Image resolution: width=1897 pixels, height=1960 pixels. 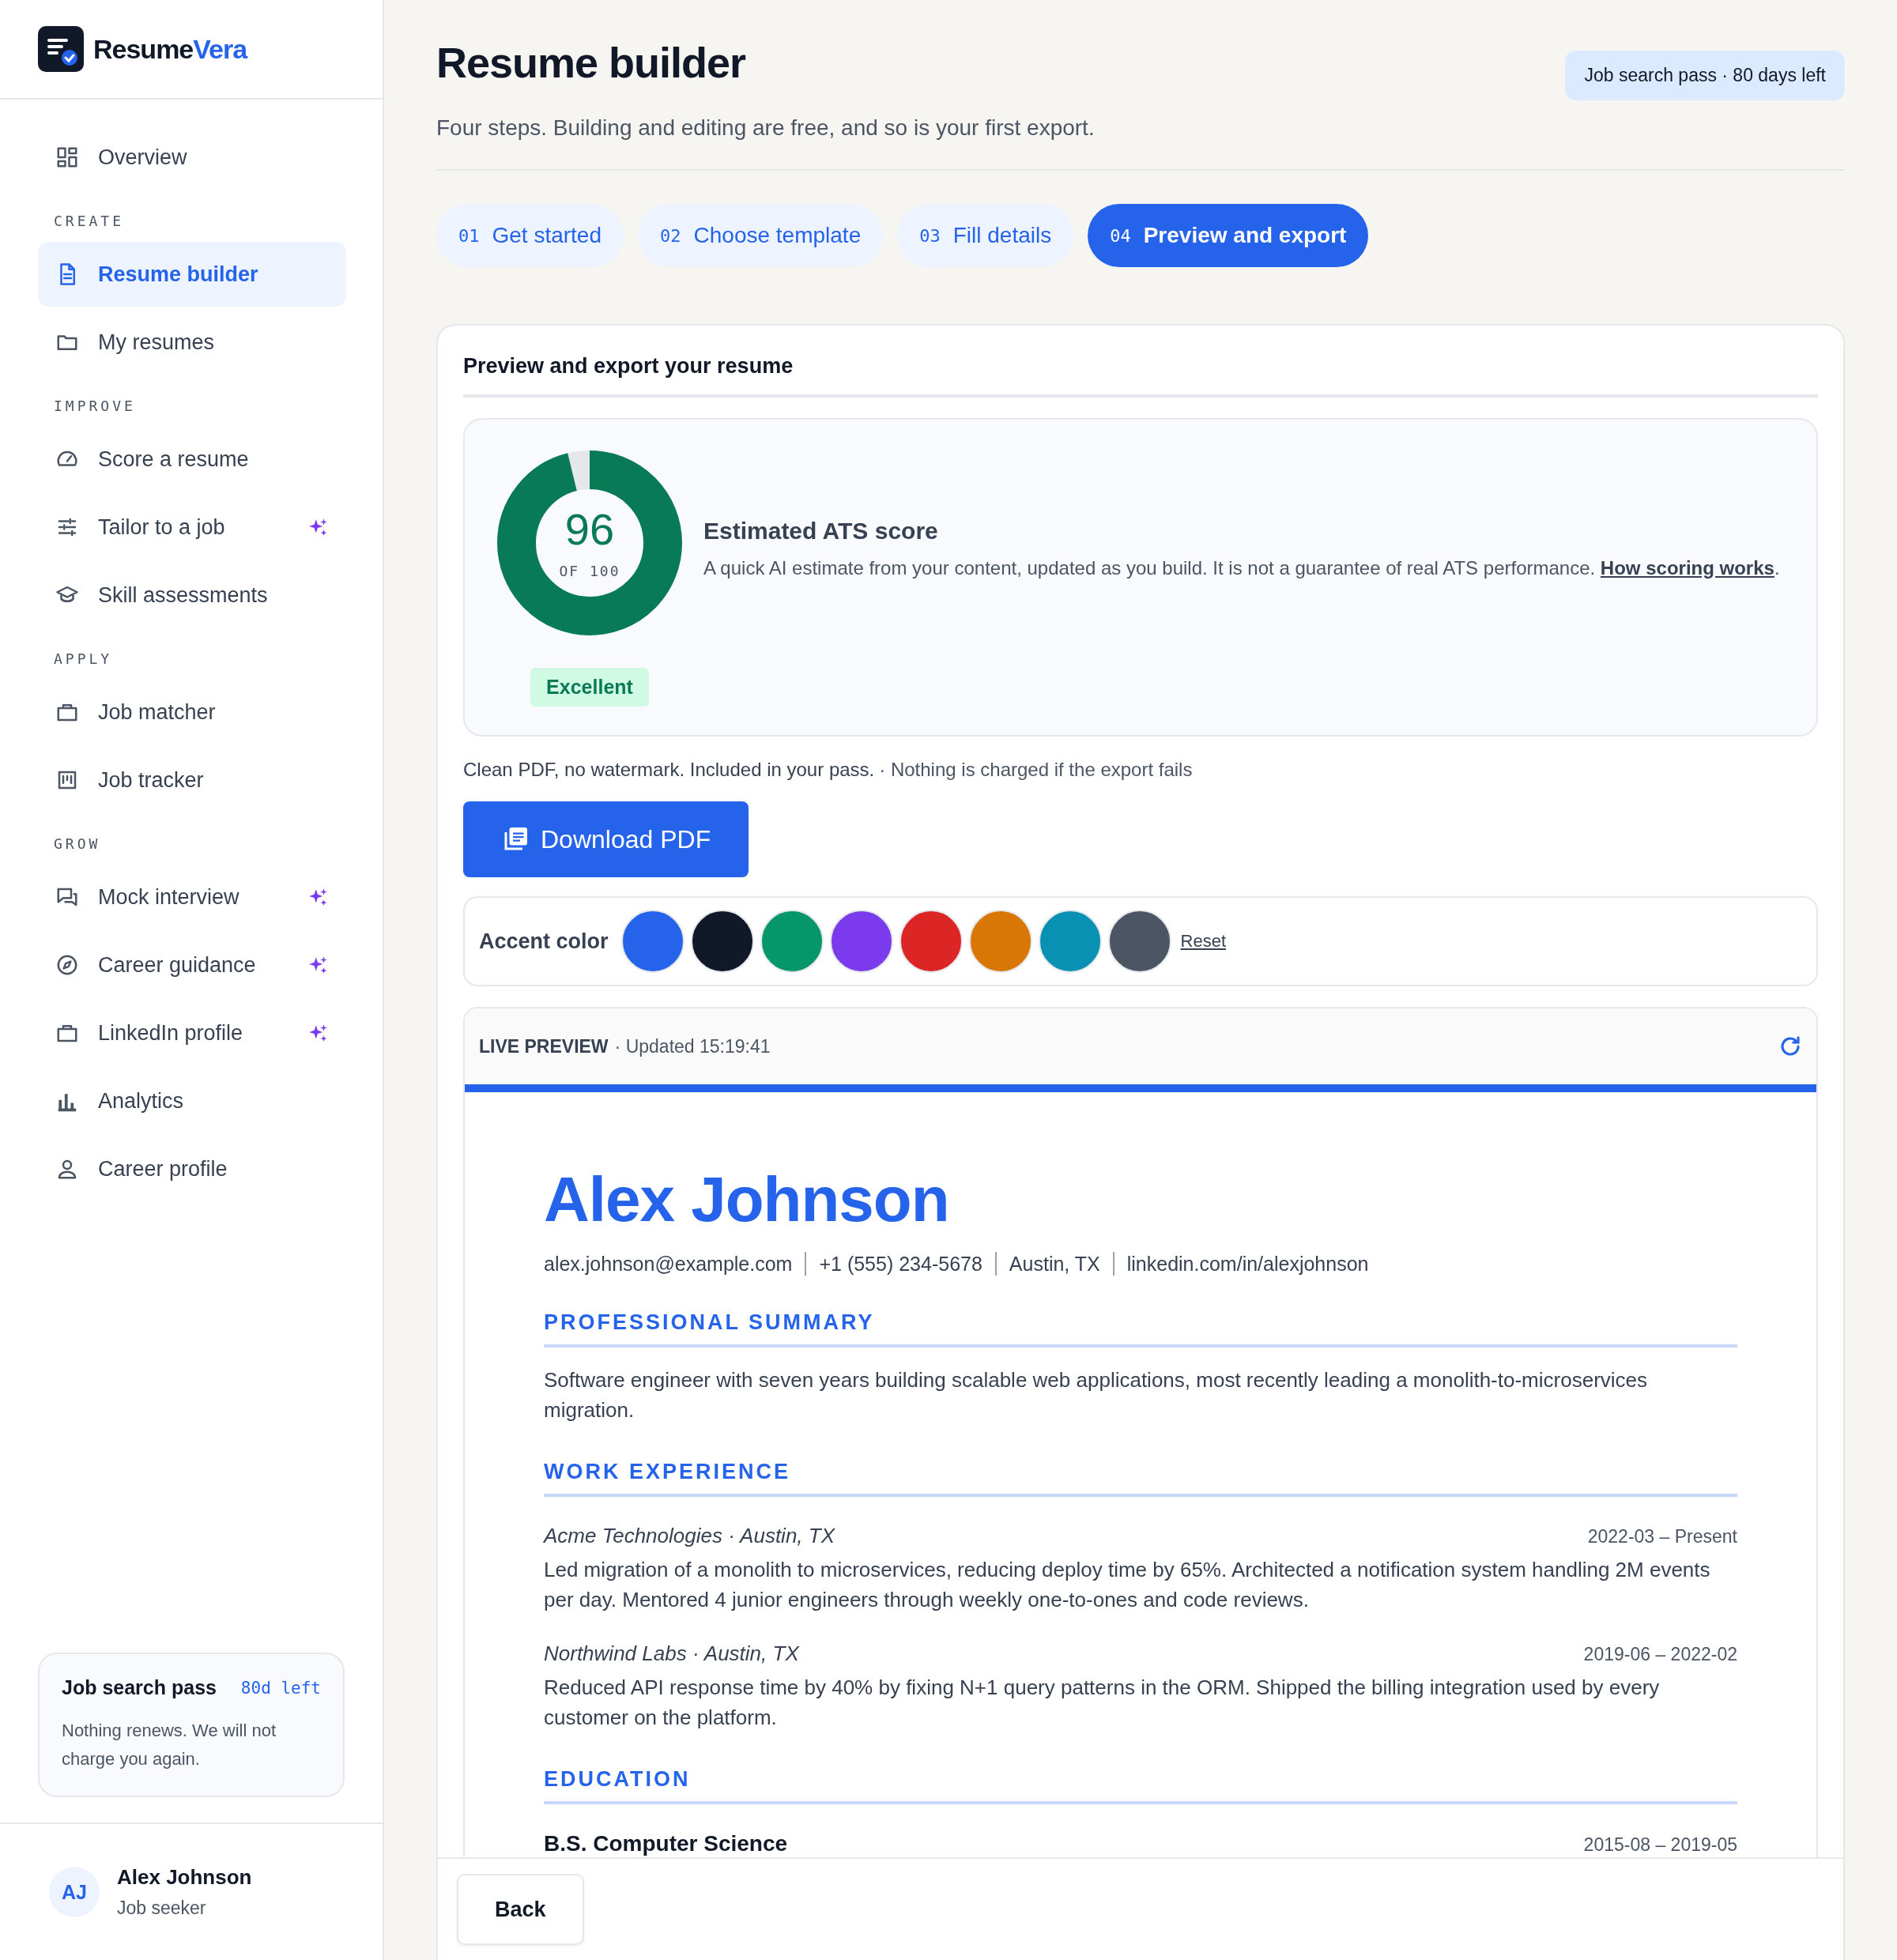 What do you see at coordinates (192, 1101) in the screenshot?
I see `nav-item: Analytics` at bounding box center [192, 1101].